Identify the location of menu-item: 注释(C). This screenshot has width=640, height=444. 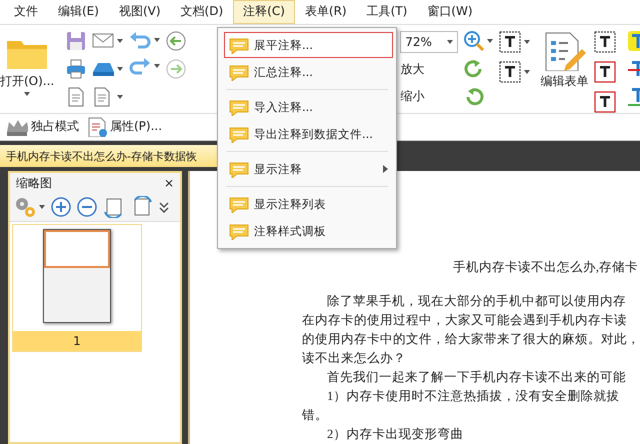
(264, 12).